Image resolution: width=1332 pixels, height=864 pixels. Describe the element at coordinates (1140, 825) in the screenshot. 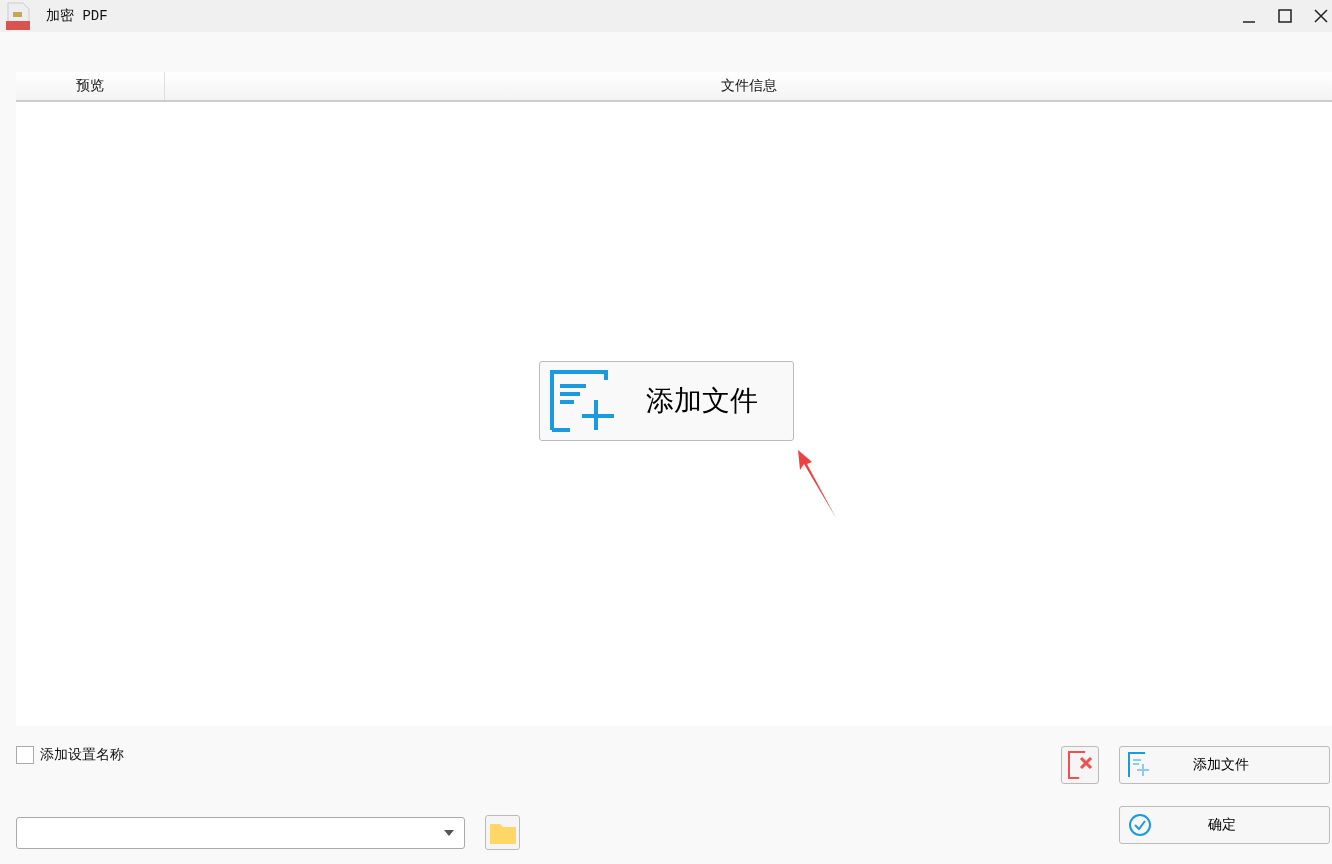

I see `check-circle-icon` at that location.